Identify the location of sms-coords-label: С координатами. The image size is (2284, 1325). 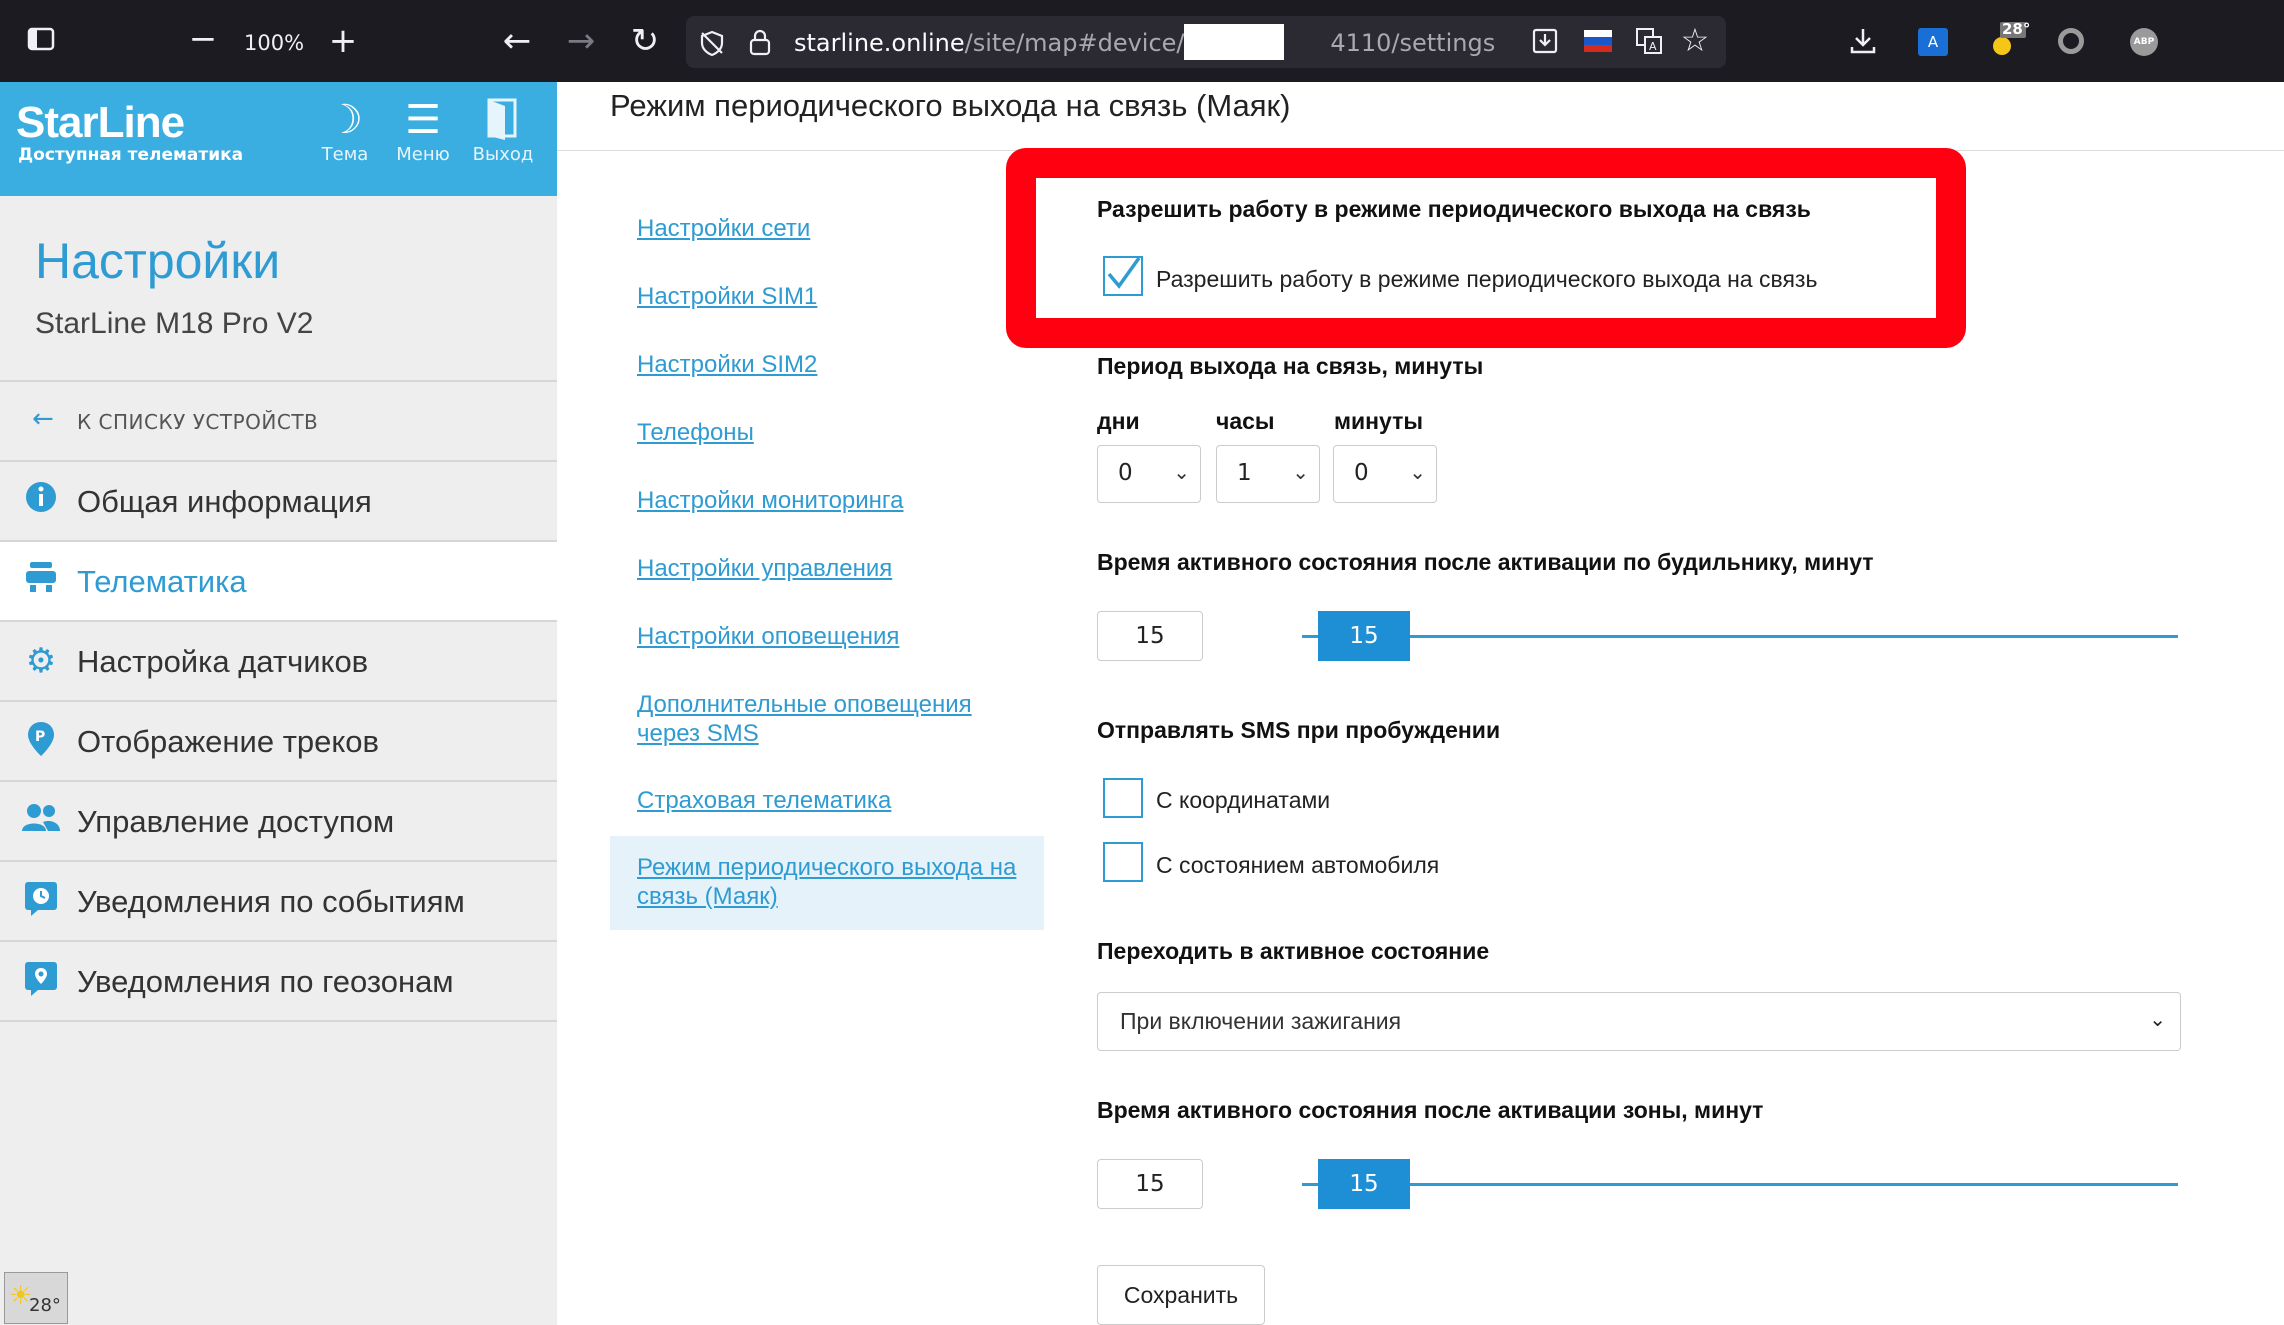
(1243, 800).